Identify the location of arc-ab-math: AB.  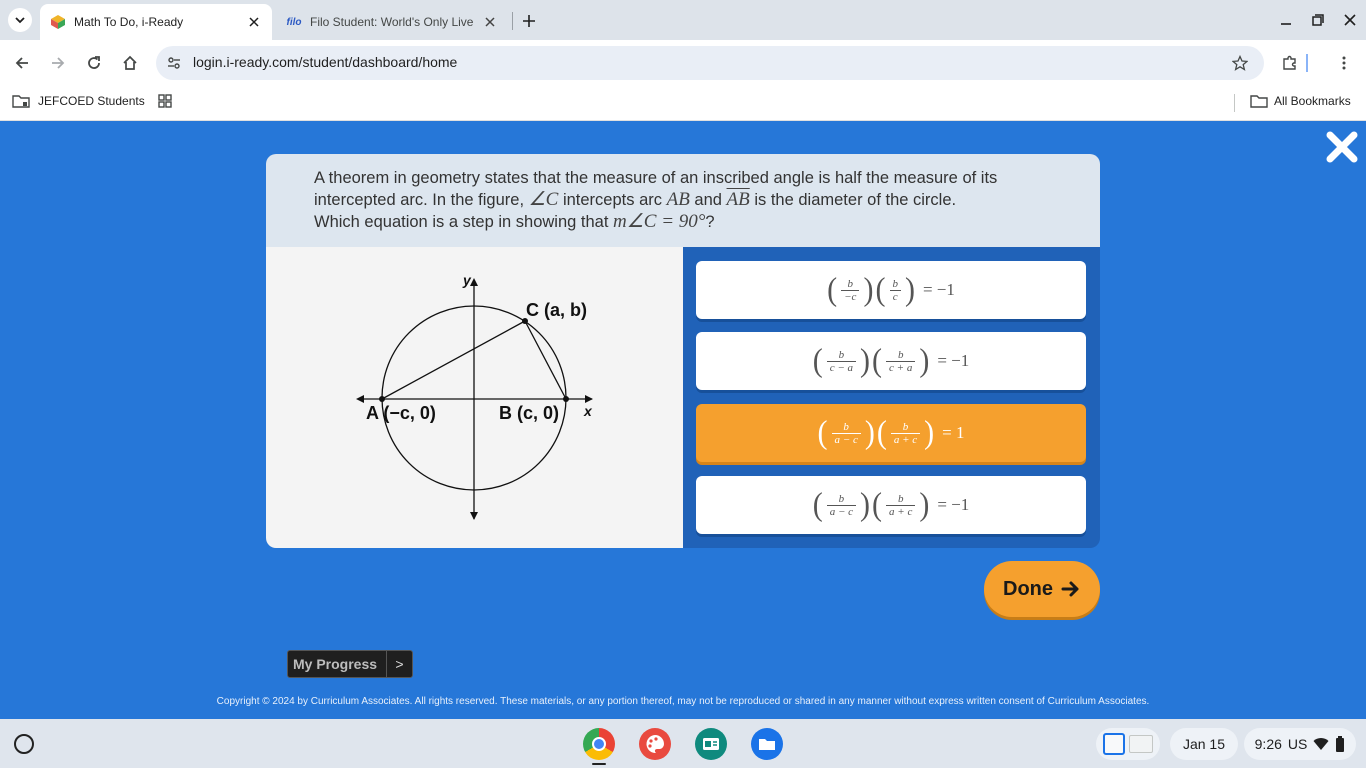
(678, 199).